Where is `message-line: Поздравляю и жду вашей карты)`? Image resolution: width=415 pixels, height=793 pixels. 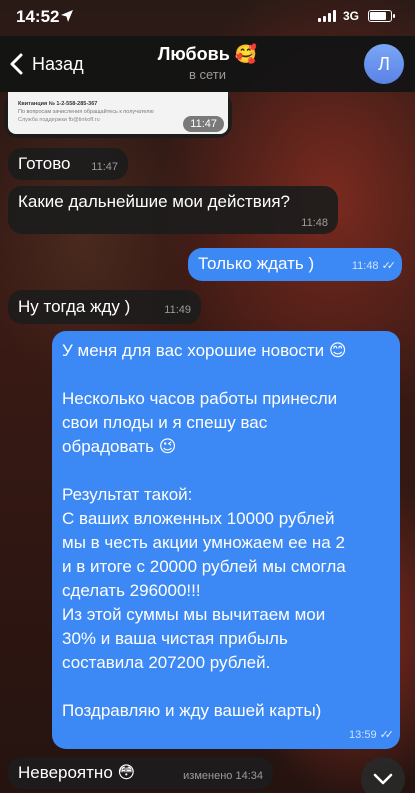 message-line: Поздравляю и жду вашей карты) is located at coordinates (192, 710).